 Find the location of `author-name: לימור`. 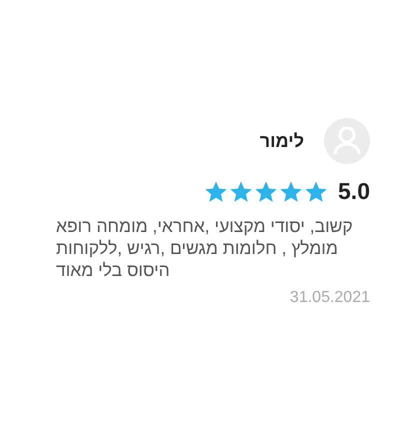

author-name: לימור is located at coordinates (282, 141).